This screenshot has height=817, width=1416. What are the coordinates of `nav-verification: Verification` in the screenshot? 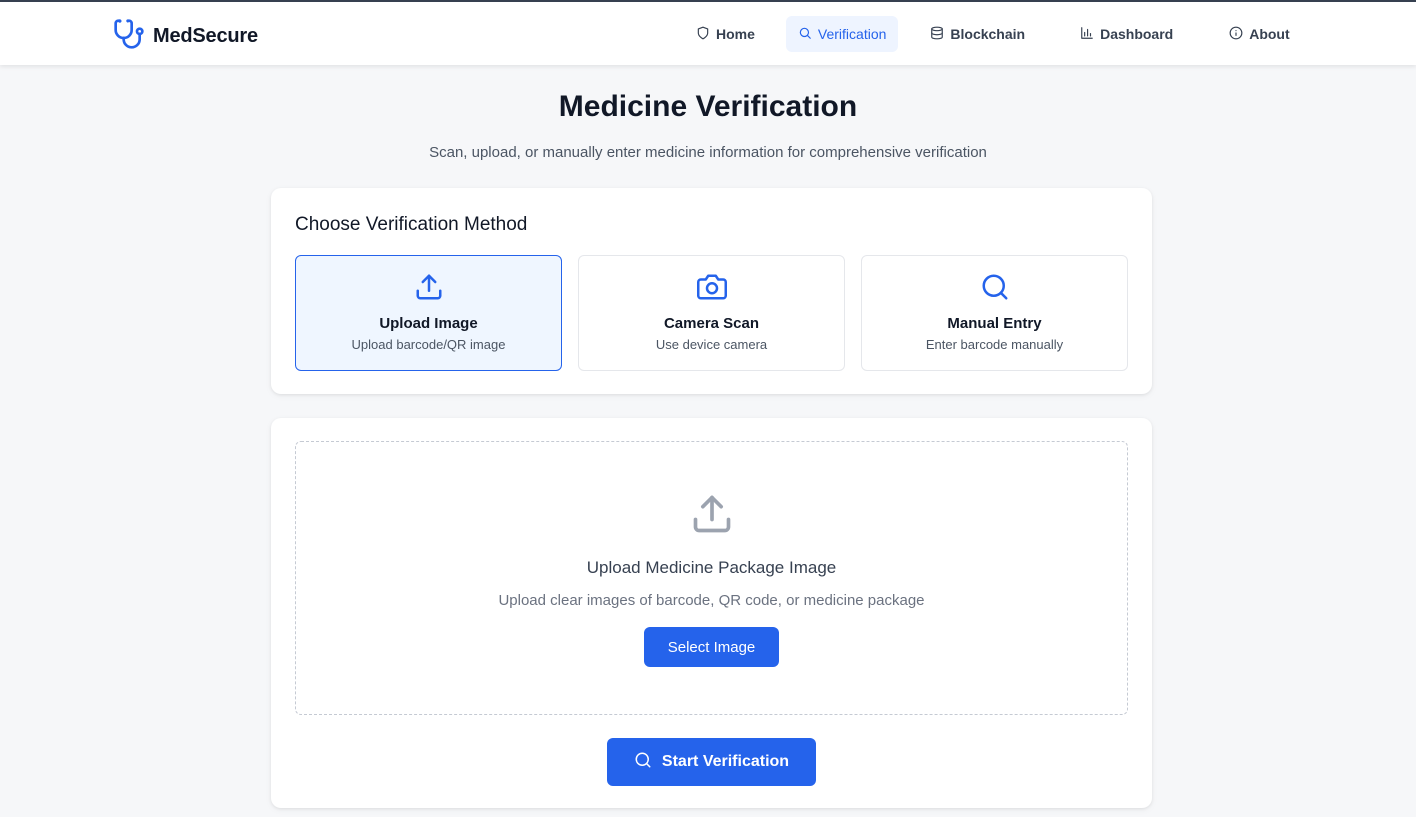 It's located at (842, 34).